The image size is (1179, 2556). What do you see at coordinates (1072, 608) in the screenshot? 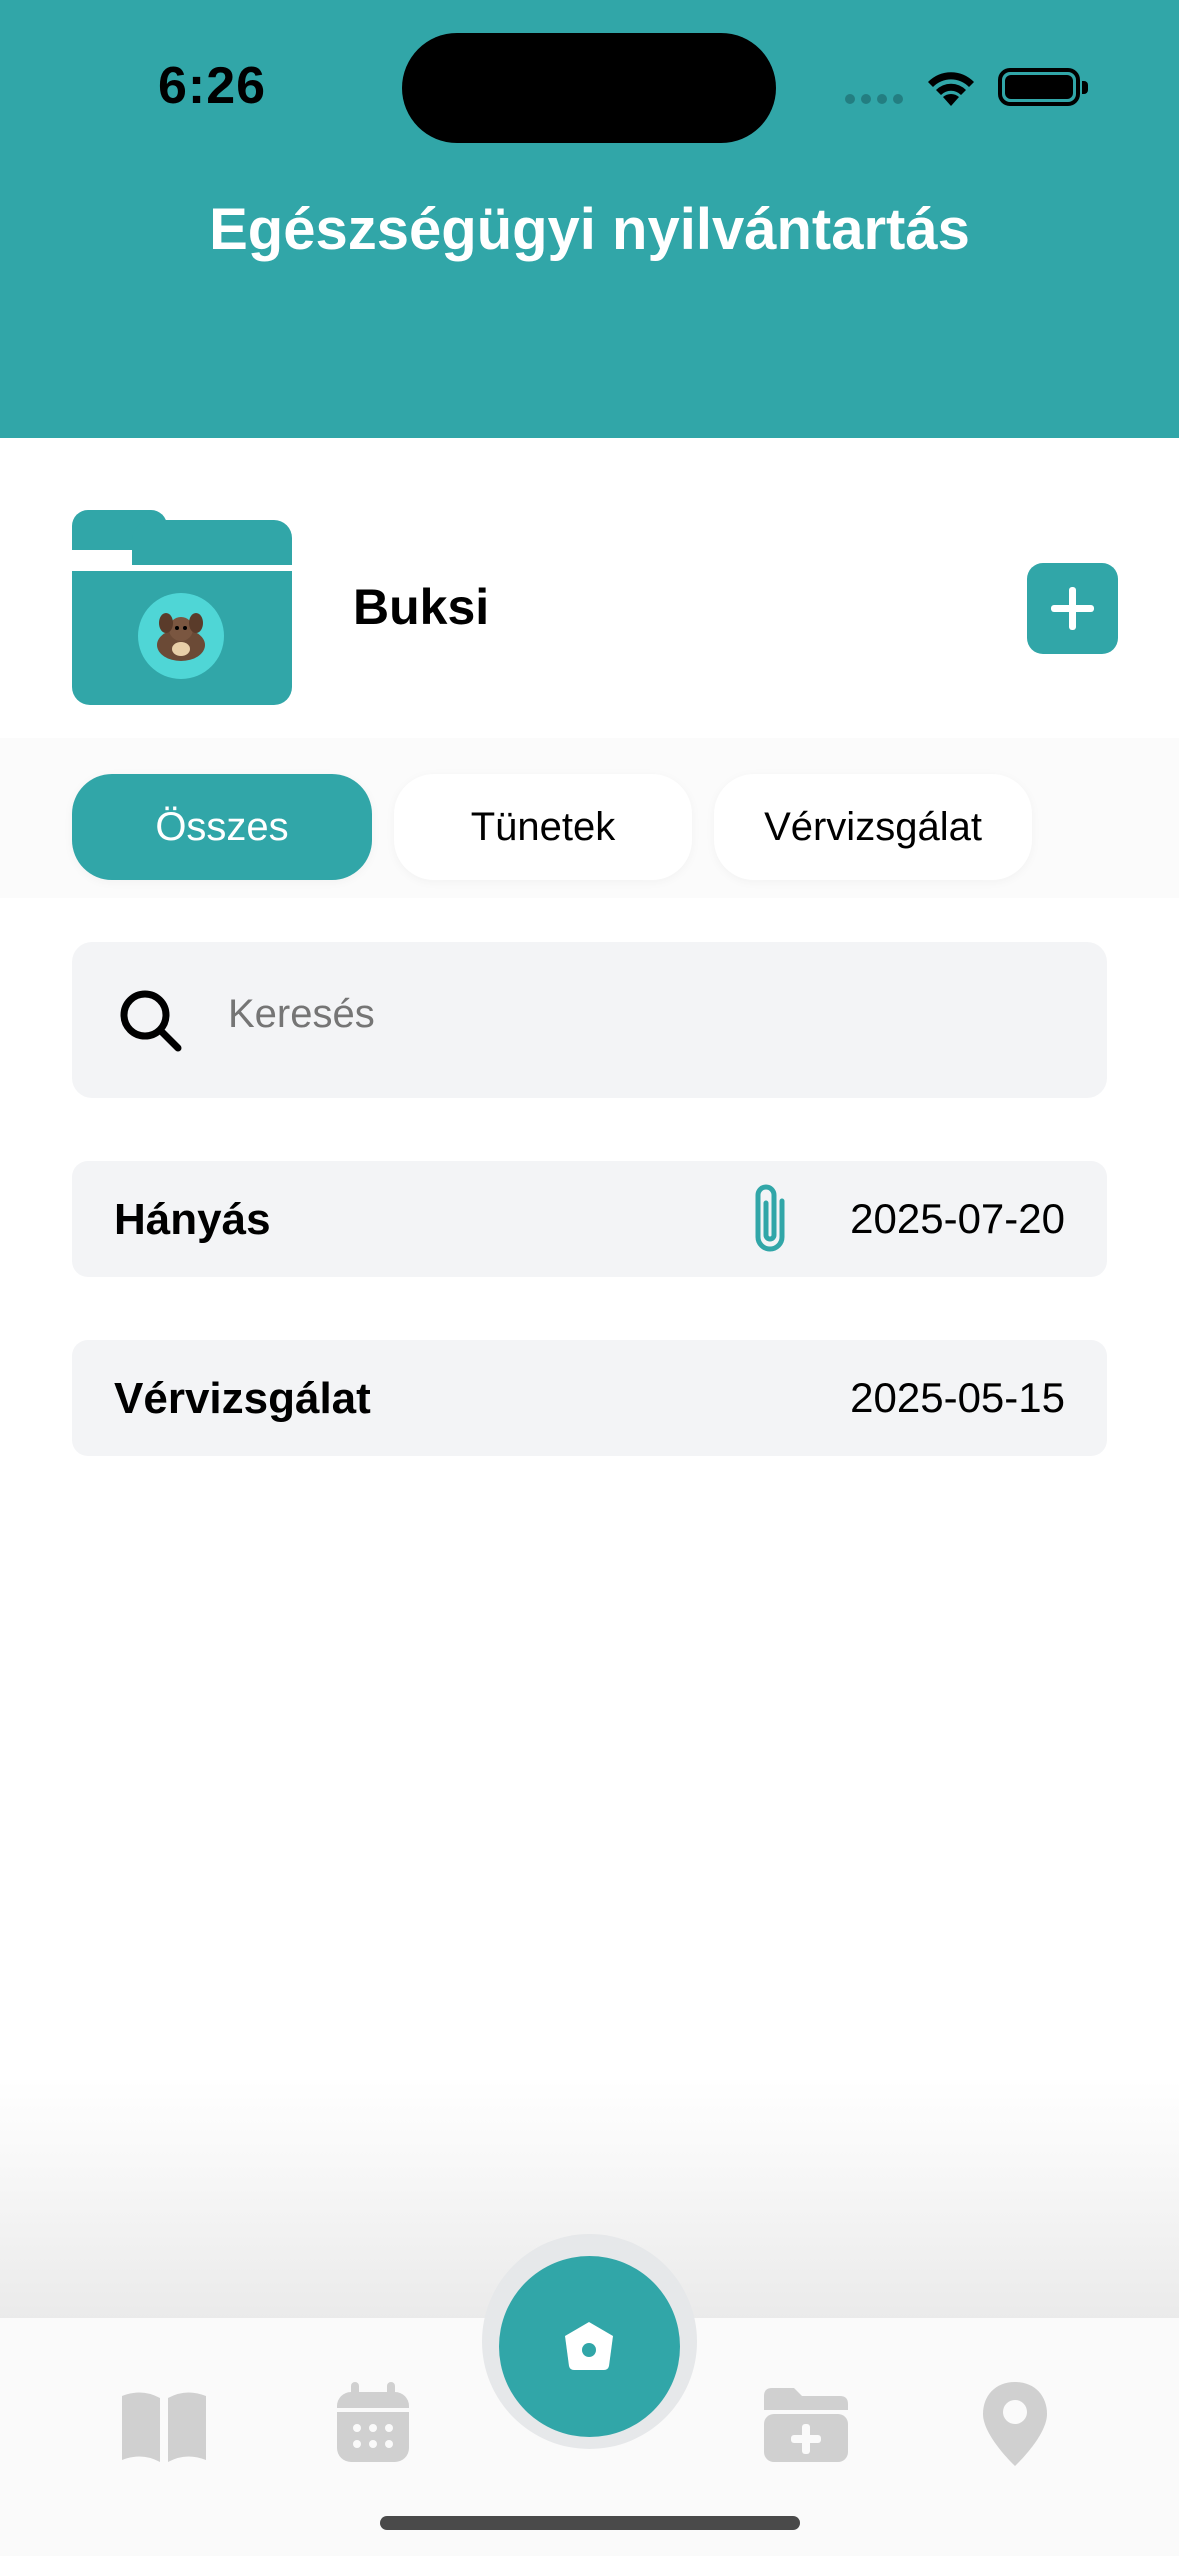
I see `add-record-button` at bounding box center [1072, 608].